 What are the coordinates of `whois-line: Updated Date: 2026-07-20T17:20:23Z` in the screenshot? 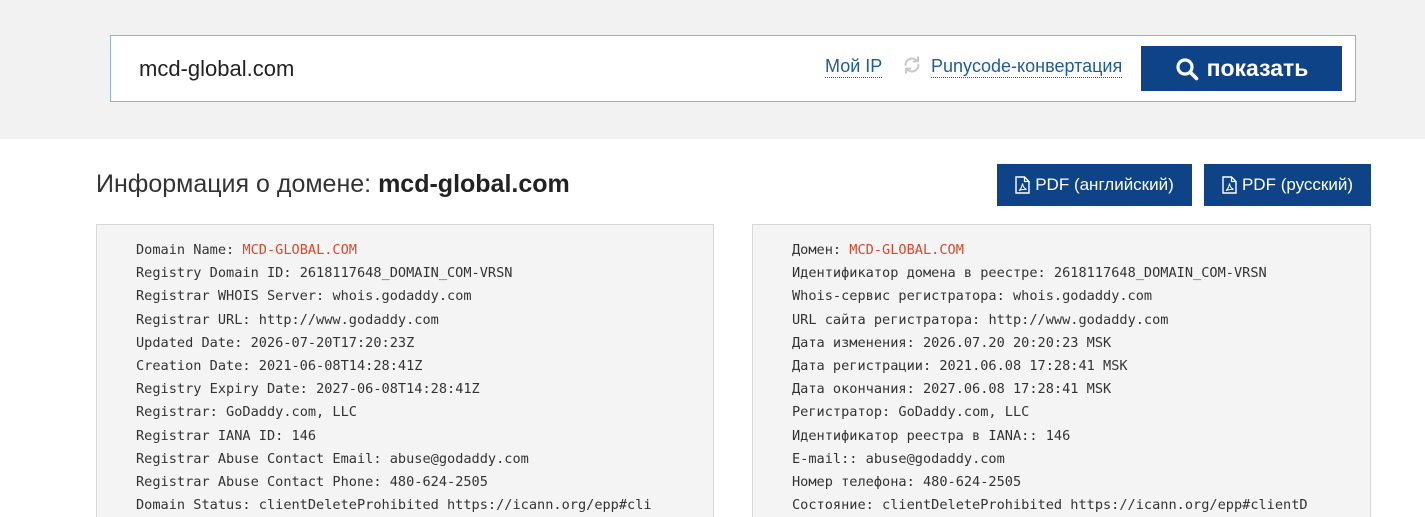 It's located at (275, 342).